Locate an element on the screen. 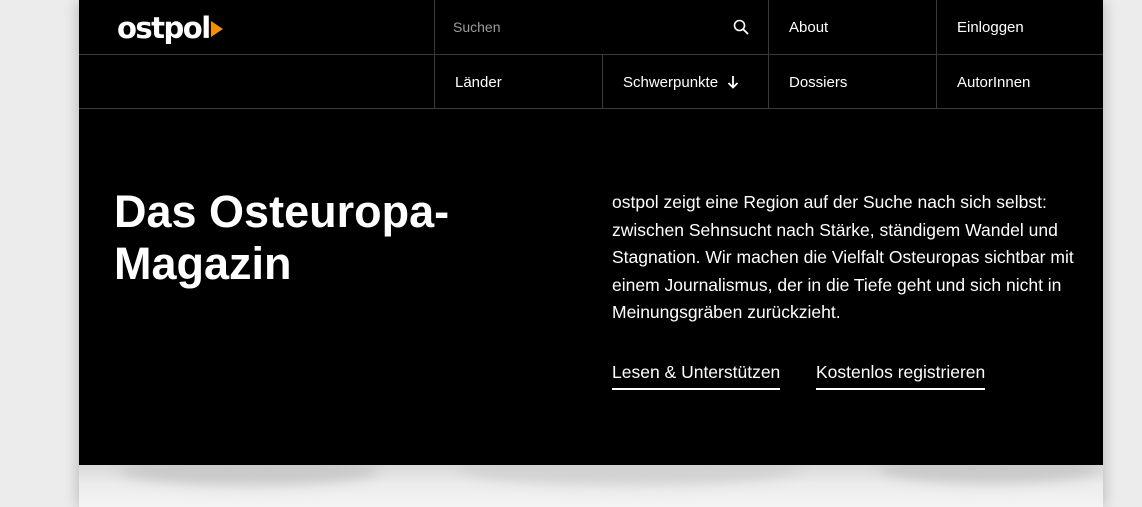 The height and width of the screenshot is (507, 1142). logo-text: ostpol is located at coordinates (164, 28).